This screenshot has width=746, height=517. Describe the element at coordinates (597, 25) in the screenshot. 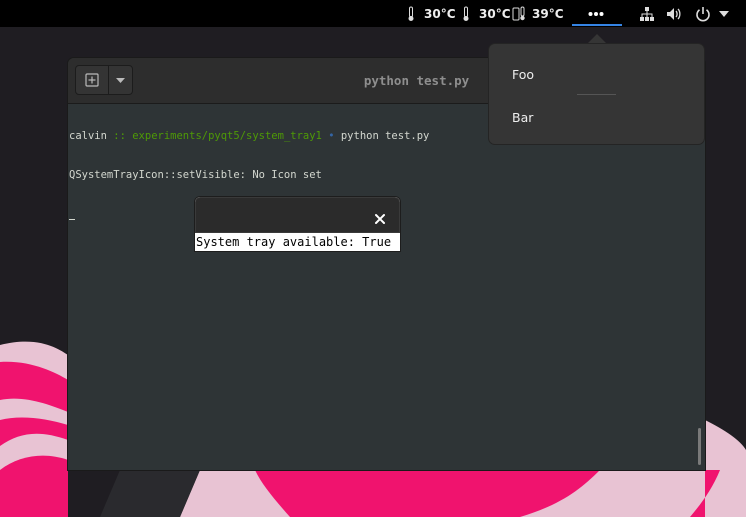

I see `active-indicator` at that location.